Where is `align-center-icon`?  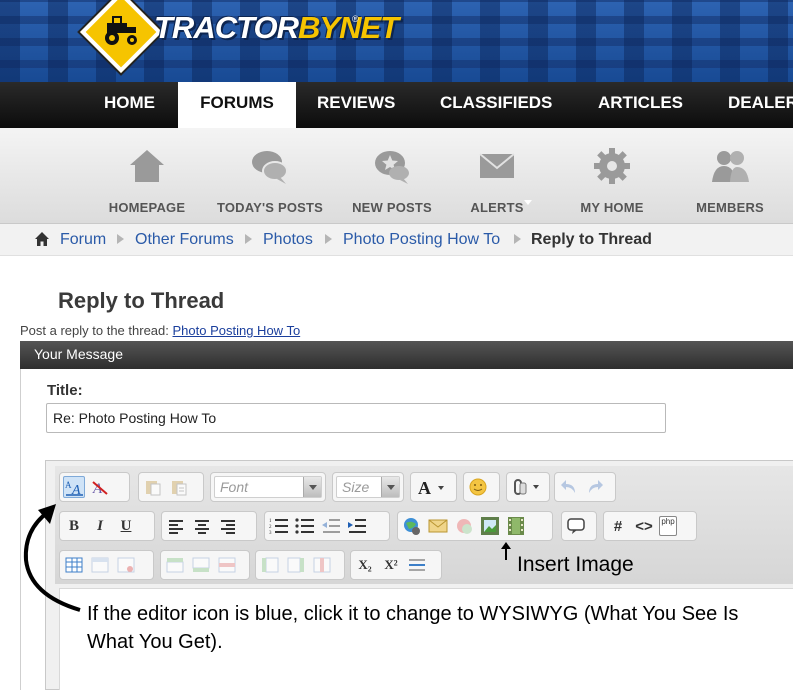 align-center-icon is located at coordinates (202, 526).